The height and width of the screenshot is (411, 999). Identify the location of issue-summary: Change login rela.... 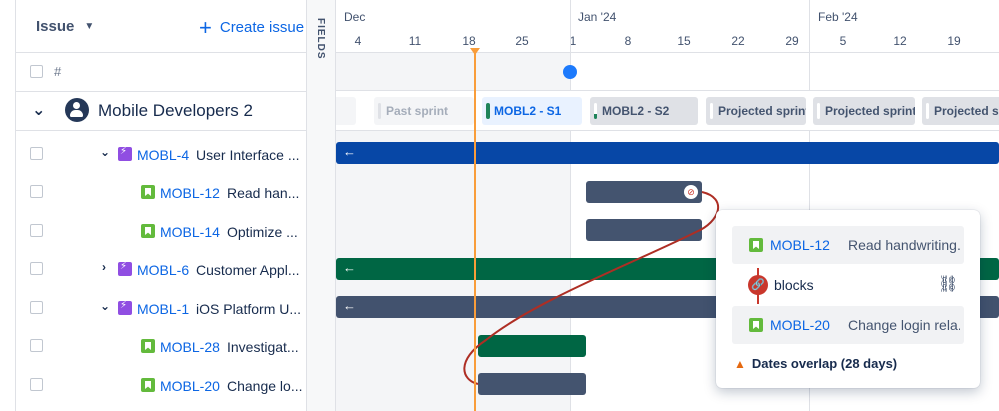
(904, 325).